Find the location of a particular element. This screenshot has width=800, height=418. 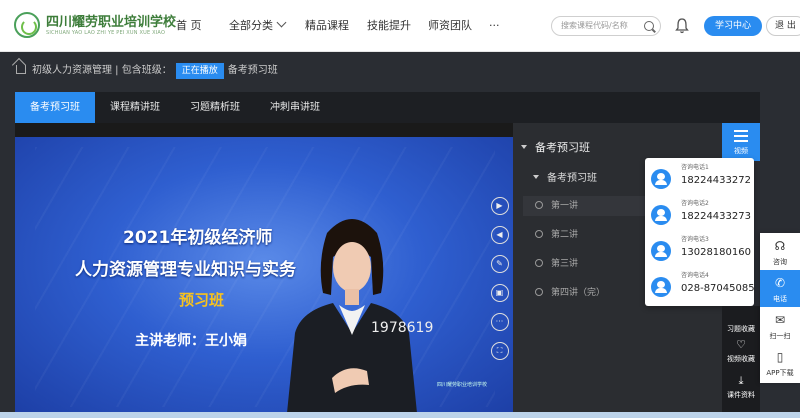

breadcrumb-course: 初级人力资源管理 | 包含班级： is located at coordinates (102, 70).